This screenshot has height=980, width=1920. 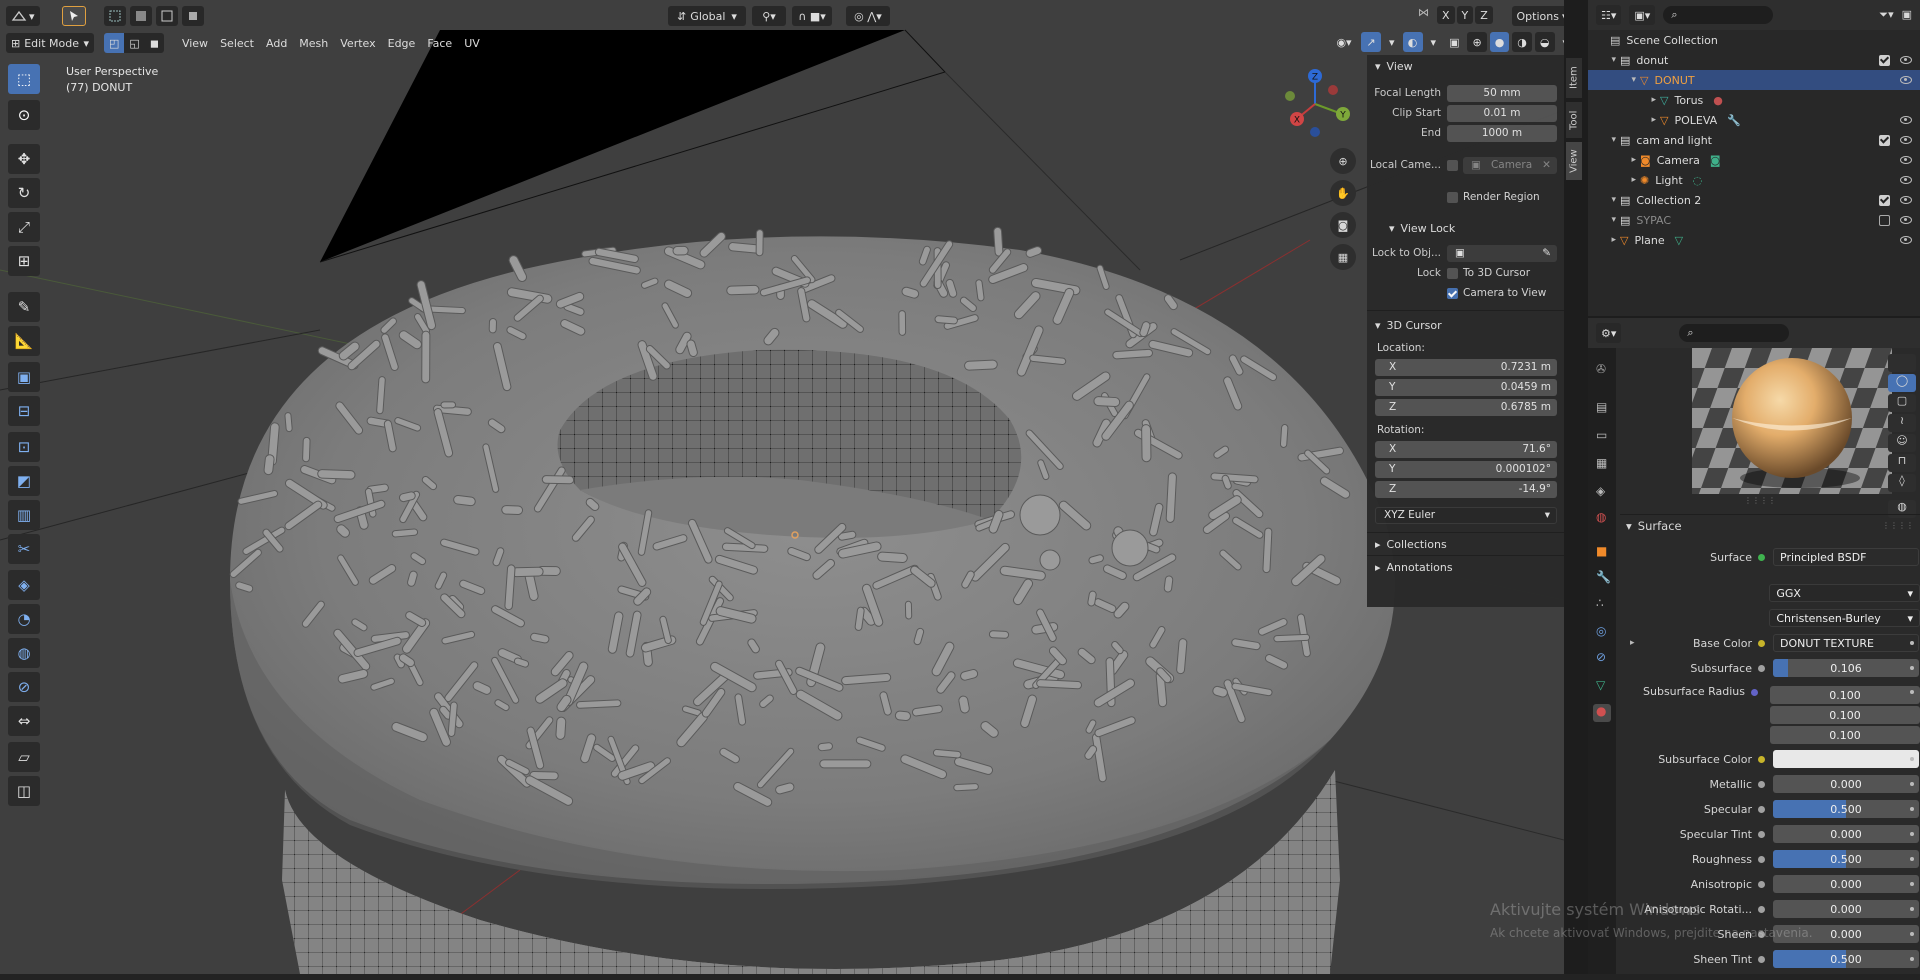 What do you see at coordinates (1538, 16) in the screenshot?
I see `options-dropdown: Options ▾` at bounding box center [1538, 16].